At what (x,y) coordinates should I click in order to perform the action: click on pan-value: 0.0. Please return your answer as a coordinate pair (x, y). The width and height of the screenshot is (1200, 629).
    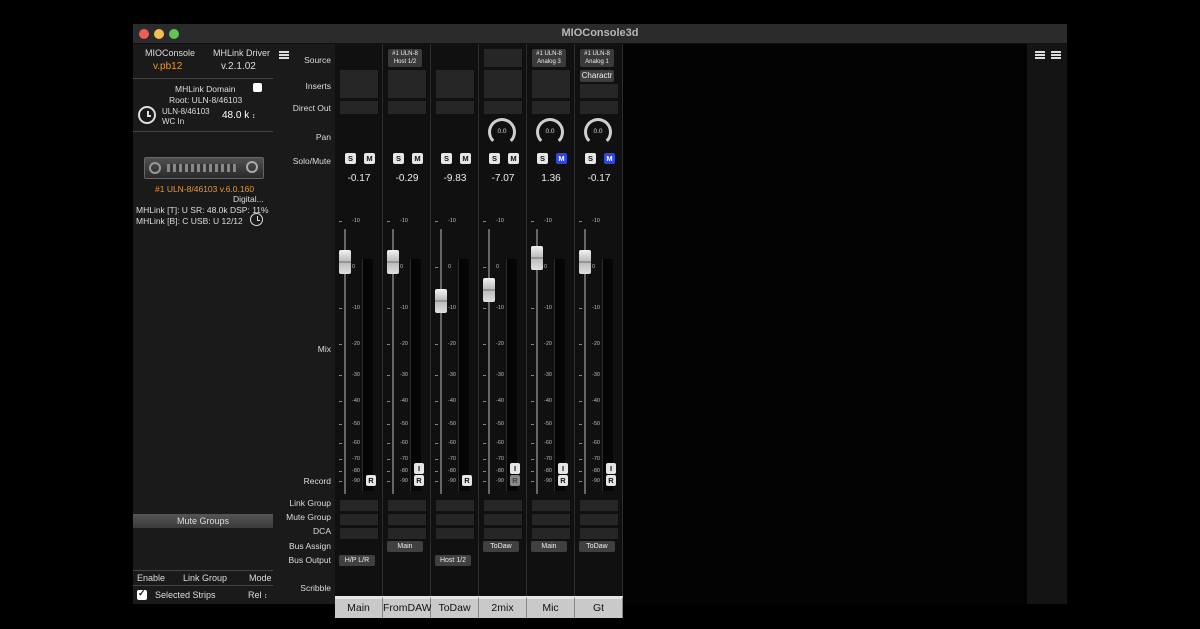
    Looking at the image, I should click on (550, 131).